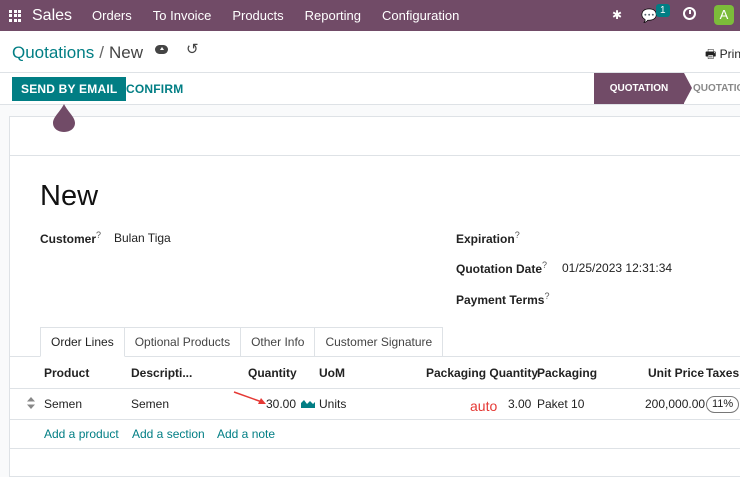 This screenshot has width=740, height=477. I want to click on customer-label-text: Customer, so click(68, 239).